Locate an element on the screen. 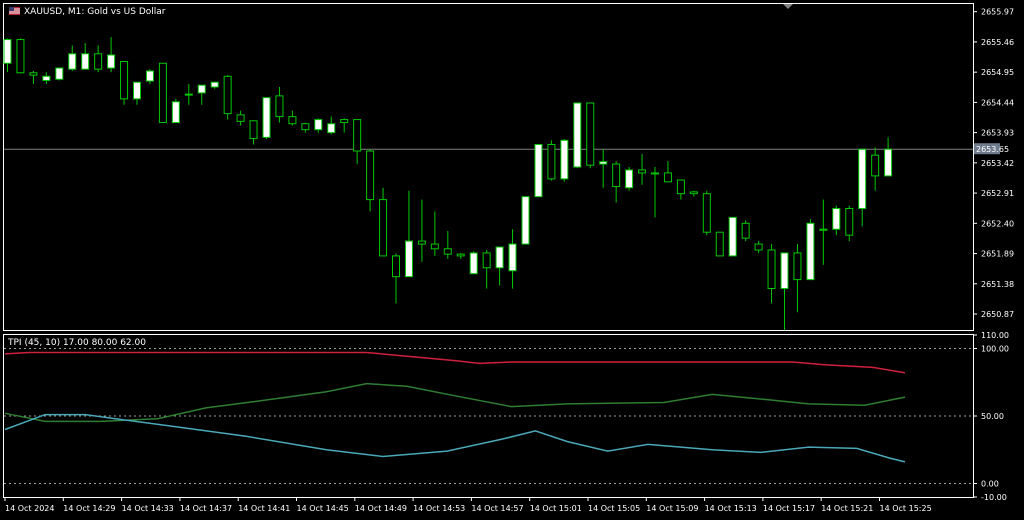 The image size is (1024, 520). indicator-axis-label: -10.00 is located at coordinates (994, 497).